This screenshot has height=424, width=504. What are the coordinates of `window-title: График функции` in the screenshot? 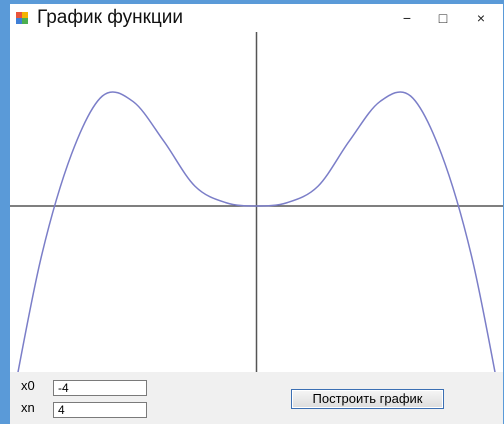 It's located at (110, 17).